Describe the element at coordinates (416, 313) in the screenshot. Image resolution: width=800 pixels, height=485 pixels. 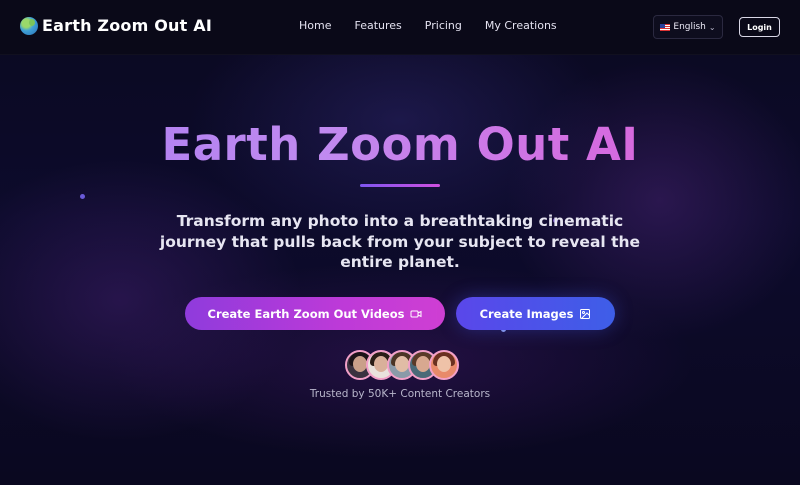
I see `video-camera-icon` at that location.